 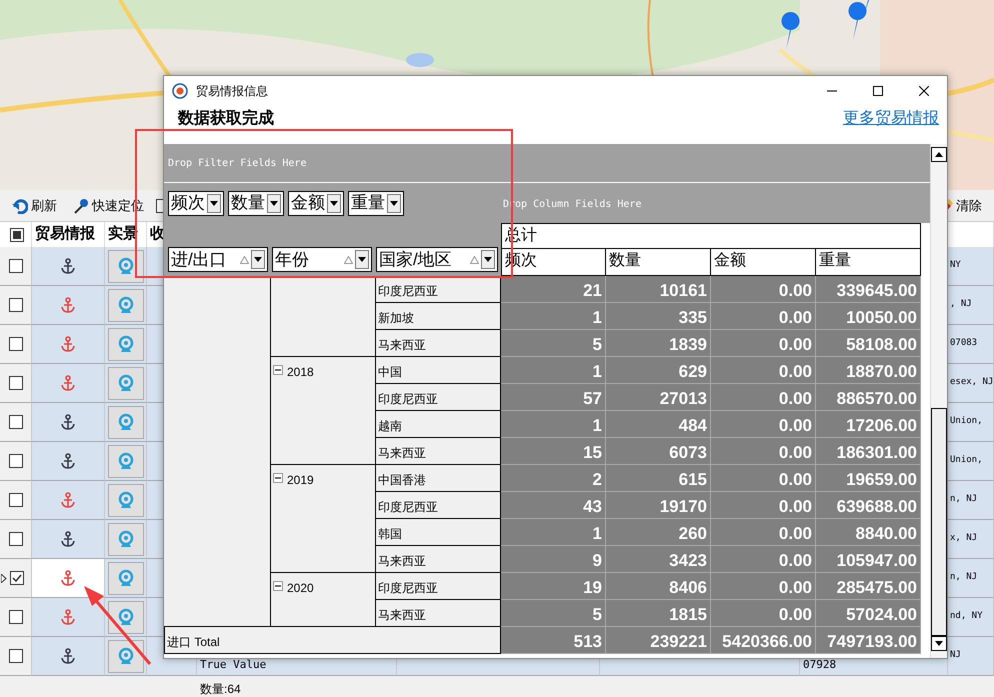 What do you see at coordinates (553, 289) in the screenshot?
I see `value-cell: 21` at bounding box center [553, 289].